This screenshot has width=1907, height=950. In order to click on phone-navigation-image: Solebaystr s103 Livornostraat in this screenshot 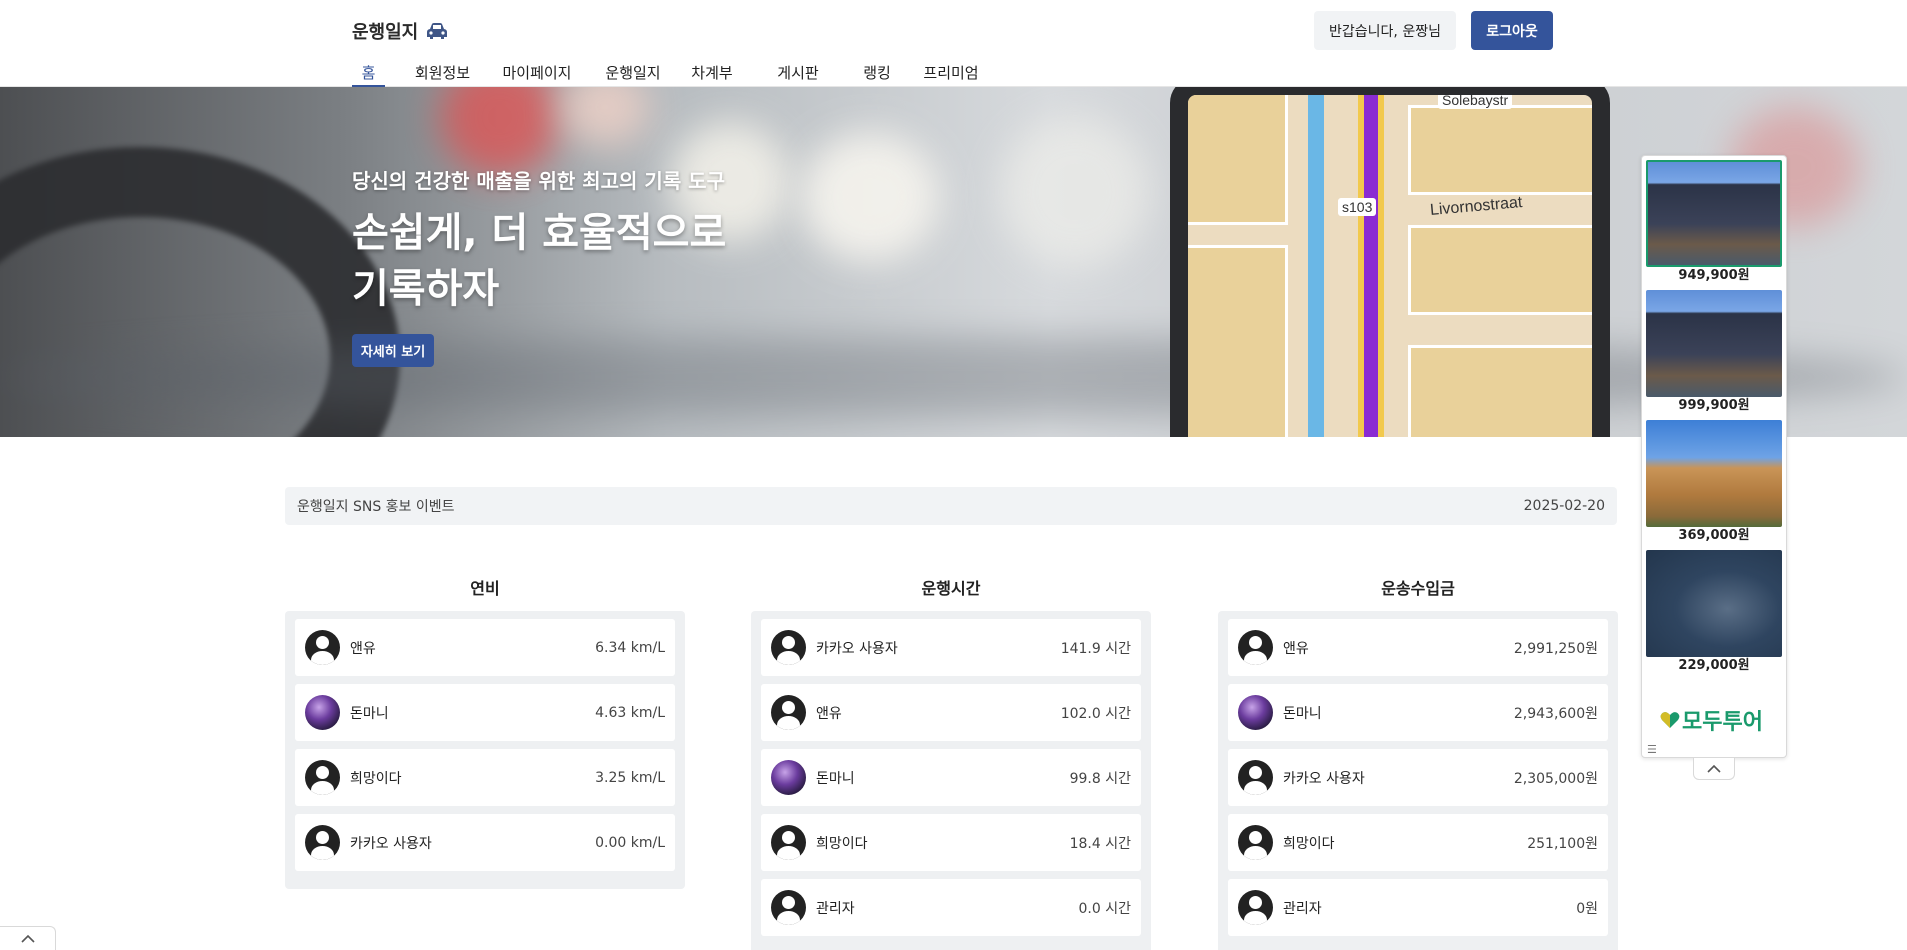, I will do `click(1390, 262)`.